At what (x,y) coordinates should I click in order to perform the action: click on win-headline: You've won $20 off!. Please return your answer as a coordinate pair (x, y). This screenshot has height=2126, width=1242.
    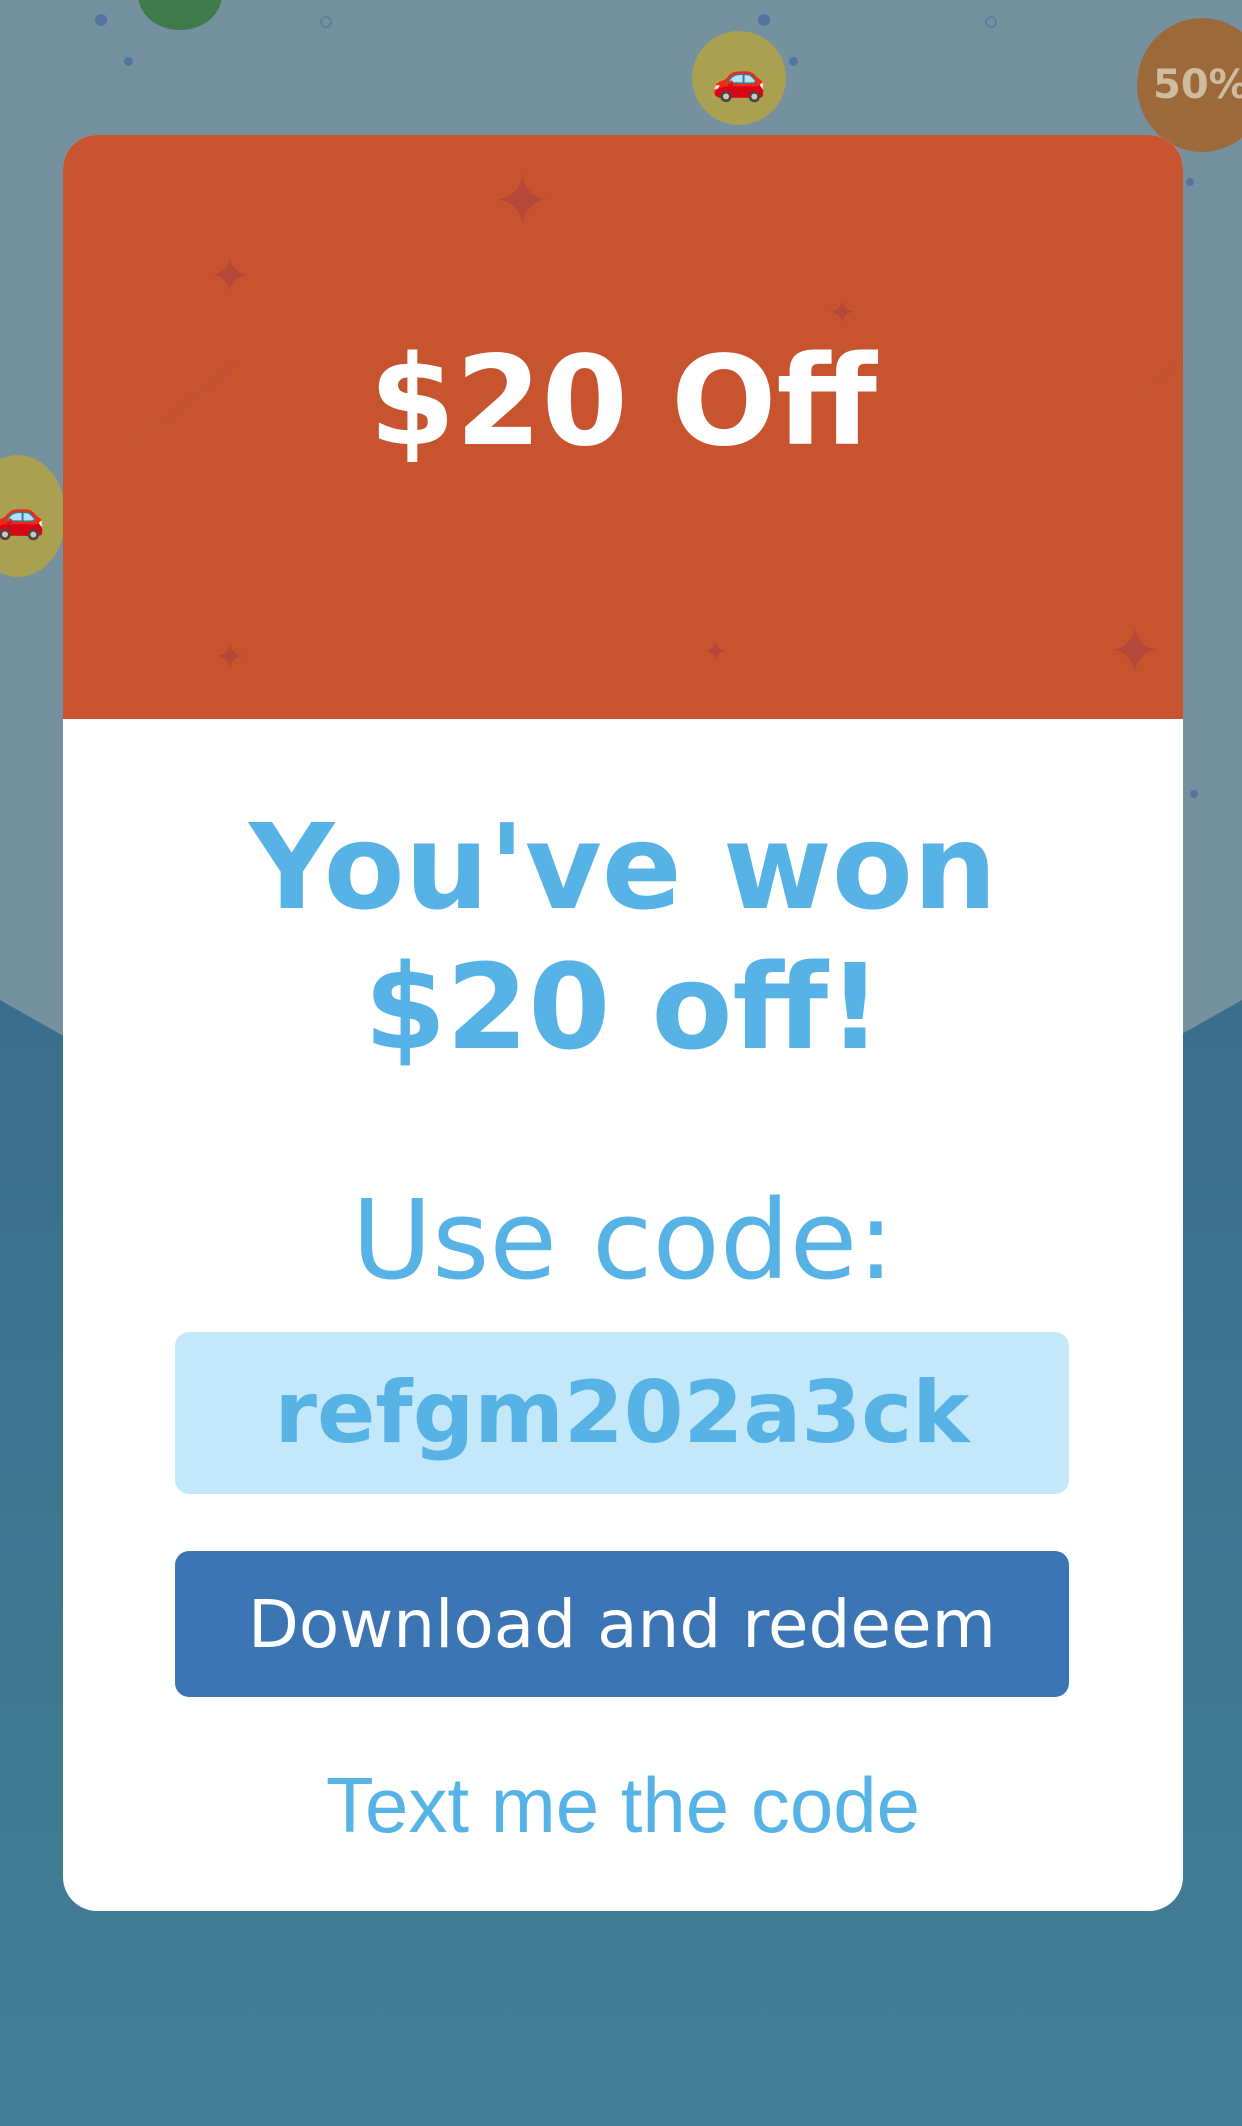
    Looking at the image, I should click on (623, 937).